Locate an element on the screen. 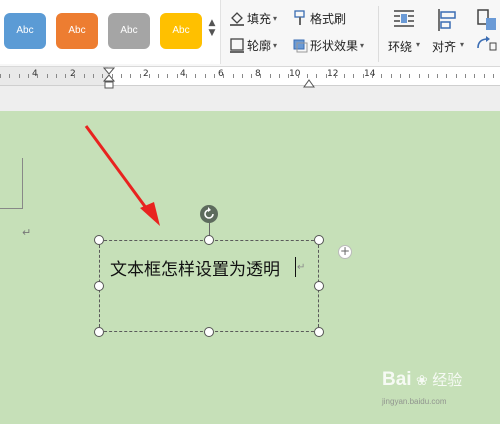 This screenshot has height=424, width=500. baidu-watermark: Bai ❀ 经验 jingyan.baidu.com is located at coordinates (422, 387).